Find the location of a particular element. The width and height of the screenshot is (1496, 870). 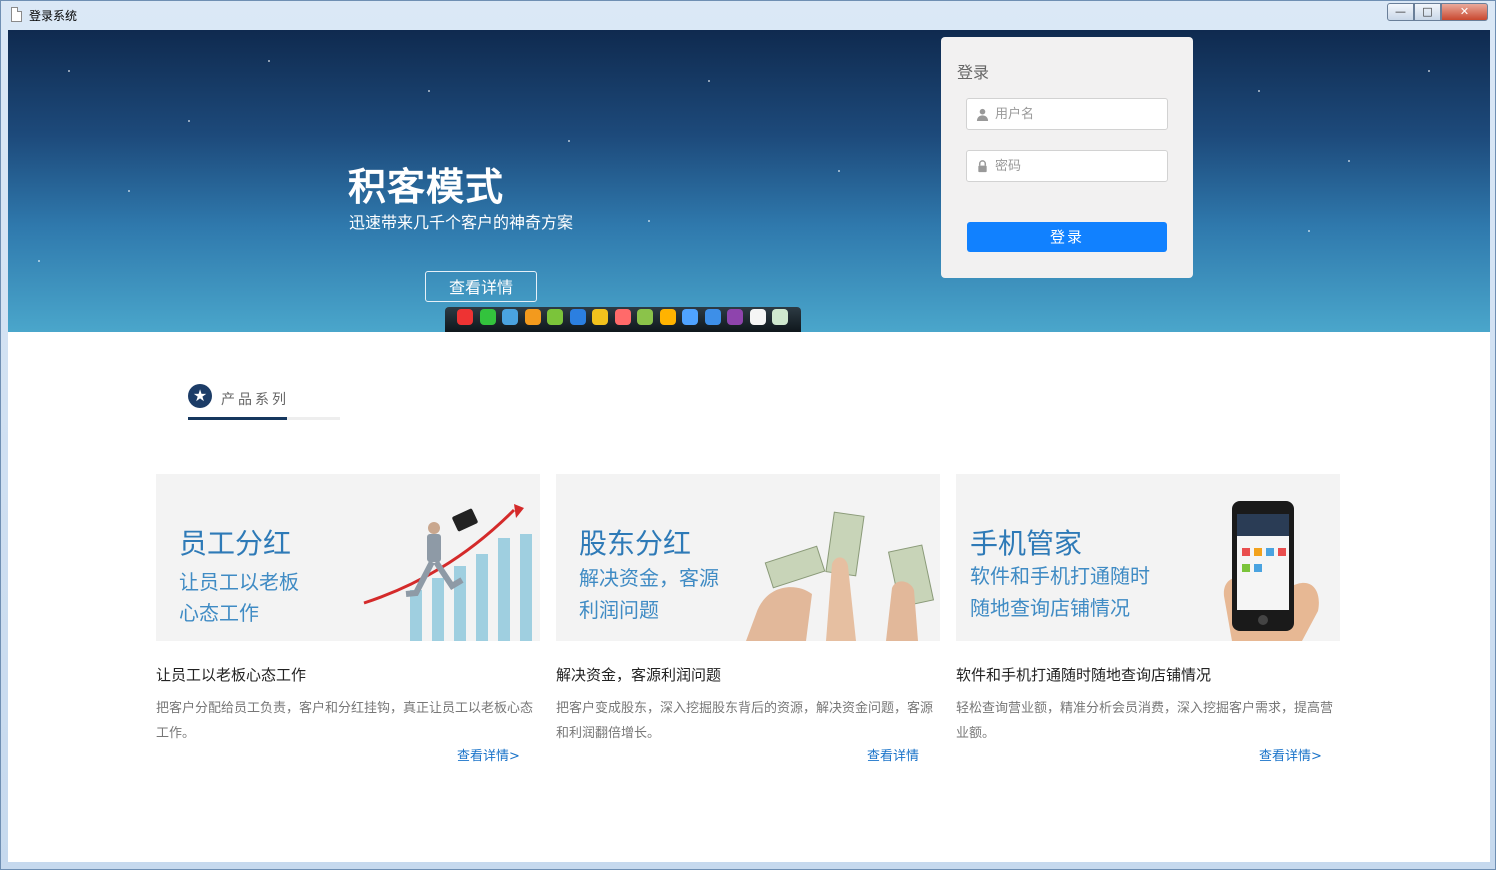

card-line-1: 软件和手机打通随时 is located at coordinates (1060, 576).